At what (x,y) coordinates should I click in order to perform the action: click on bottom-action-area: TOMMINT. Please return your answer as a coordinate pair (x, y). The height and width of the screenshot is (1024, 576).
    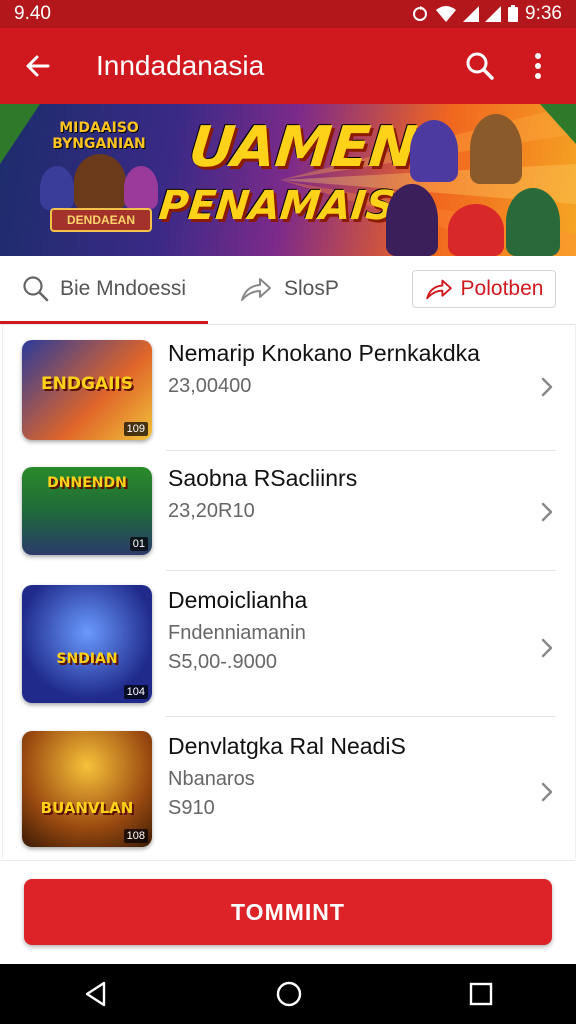
    Looking at the image, I should click on (288, 912).